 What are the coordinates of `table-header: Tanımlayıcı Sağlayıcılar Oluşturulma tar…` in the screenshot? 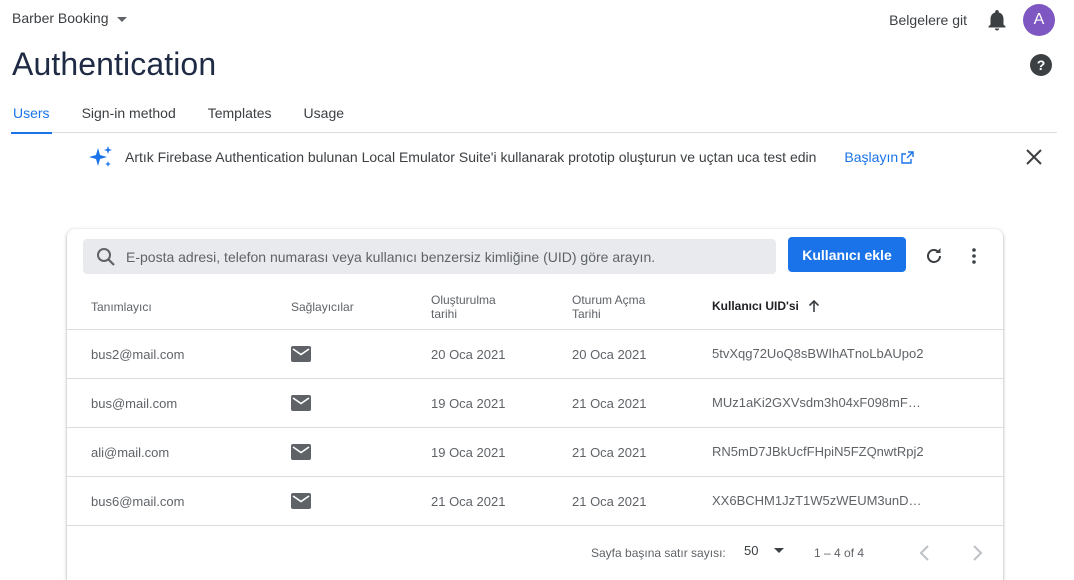 It's located at (535, 308).